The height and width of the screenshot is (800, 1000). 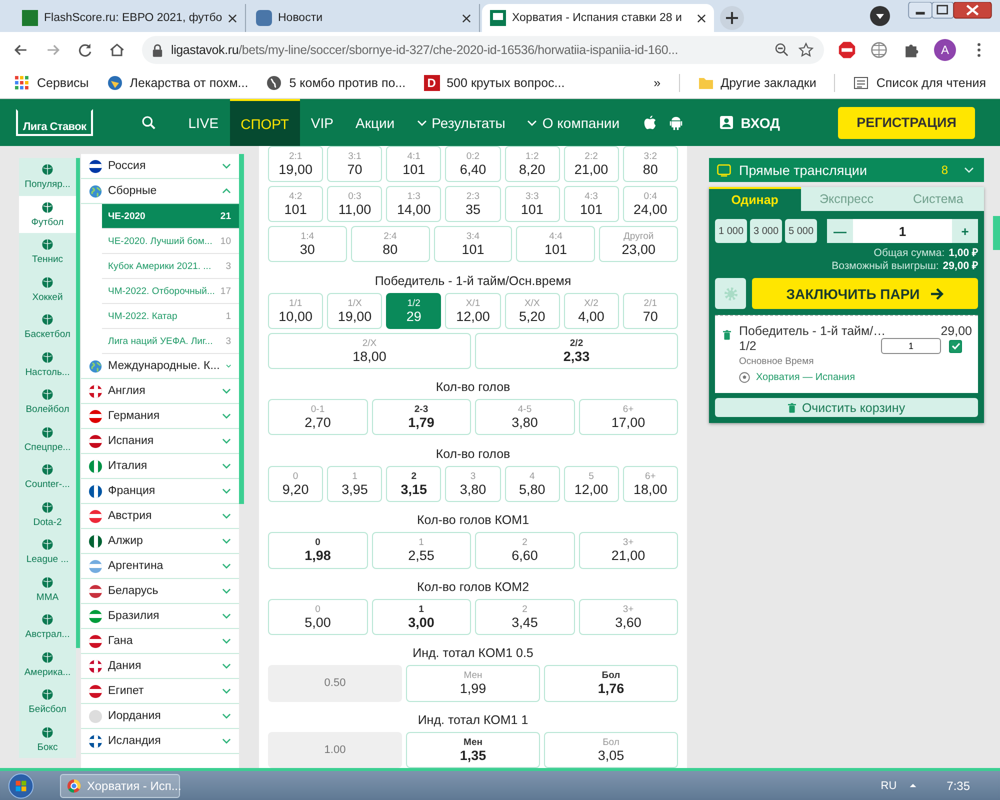 I want to click on sport-item: Хоккей, so click(x=47, y=289).